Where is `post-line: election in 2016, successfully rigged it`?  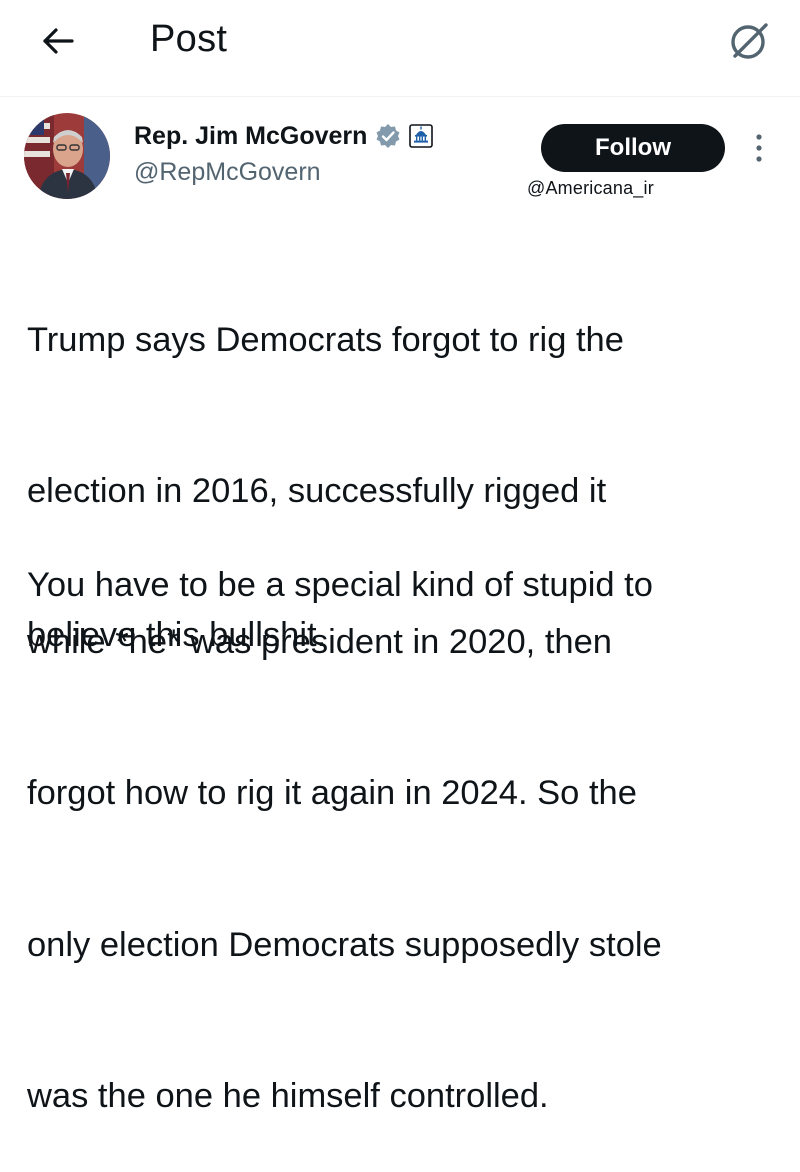
post-line: election in 2016, successfully rigged it is located at coordinates (317, 491).